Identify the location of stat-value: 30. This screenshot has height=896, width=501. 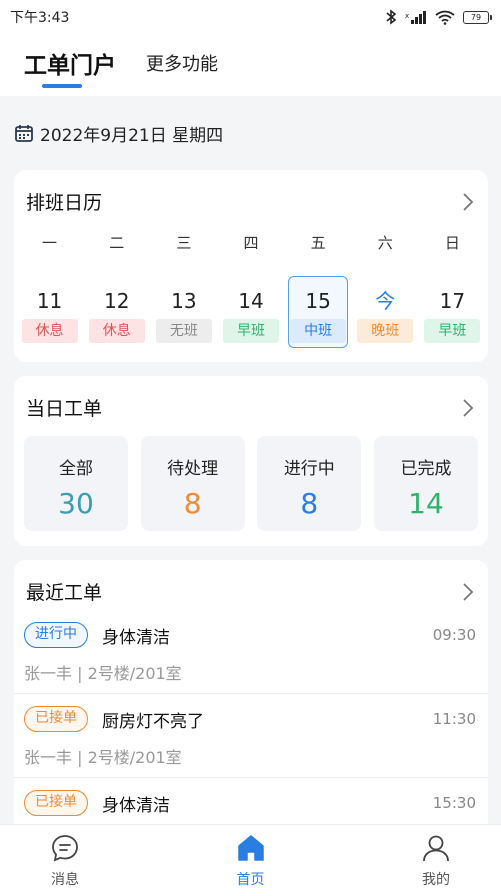
(76, 503).